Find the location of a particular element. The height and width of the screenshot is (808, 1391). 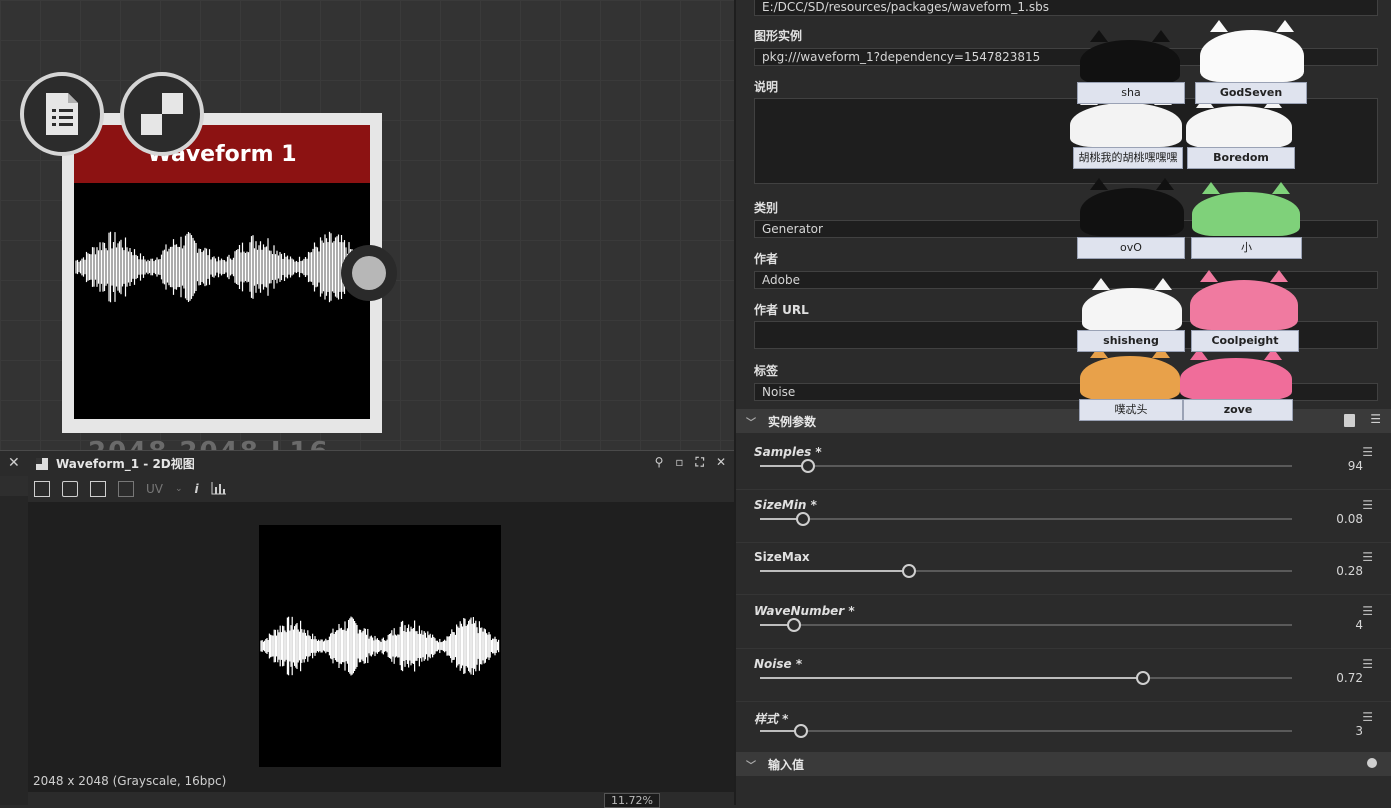

2d-view-toolbar: UV ⌄ i is located at coordinates (381, 489).